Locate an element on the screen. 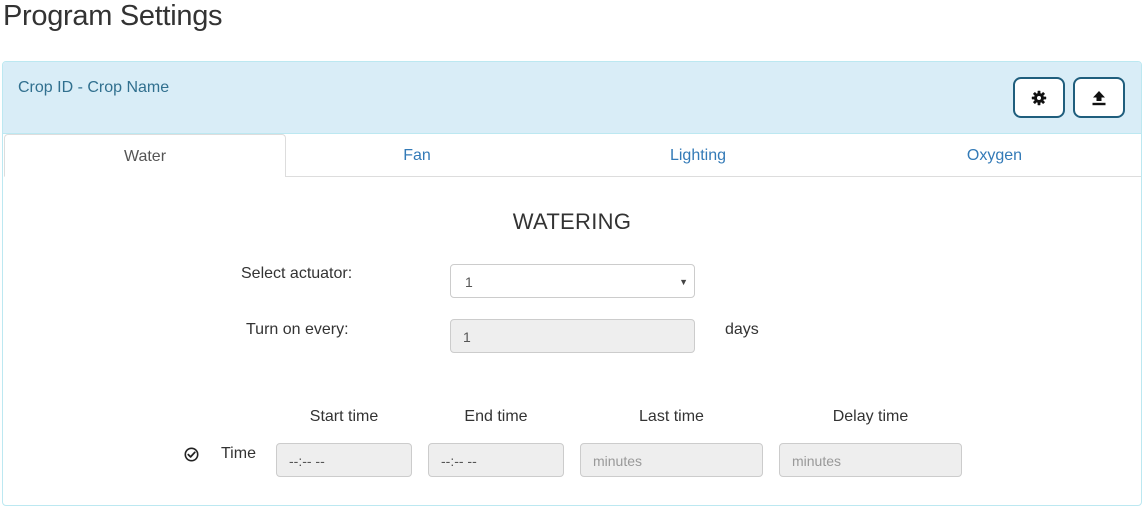 This screenshot has width=1147, height=516. delay-time-input: minutes is located at coordinates (870, 460).